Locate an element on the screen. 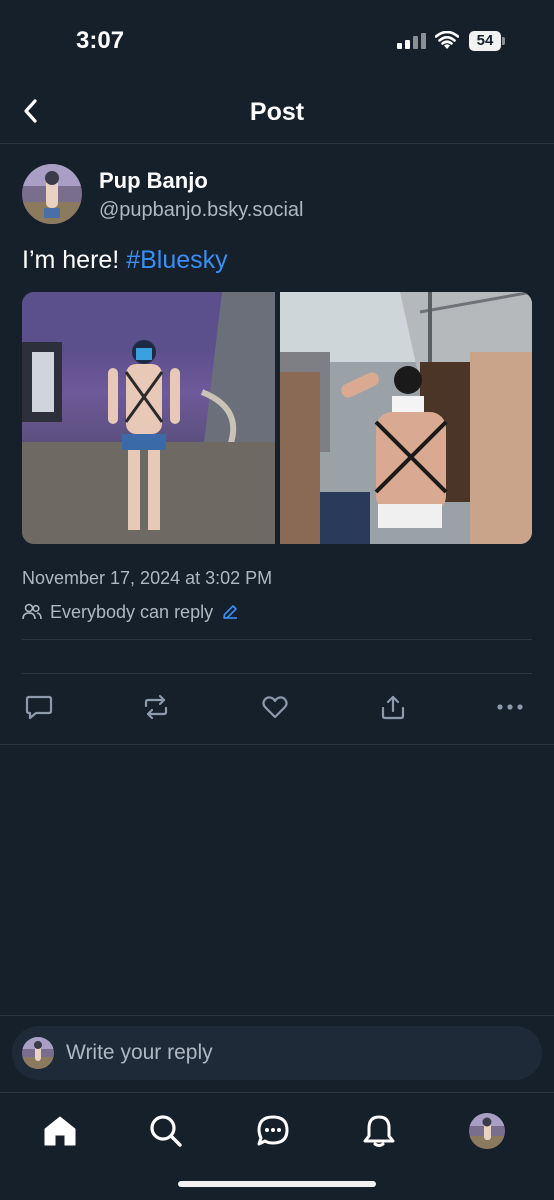 The image size is (554, 1200). hashtag-link: #Bluesky is located at coordinates (176, 260).